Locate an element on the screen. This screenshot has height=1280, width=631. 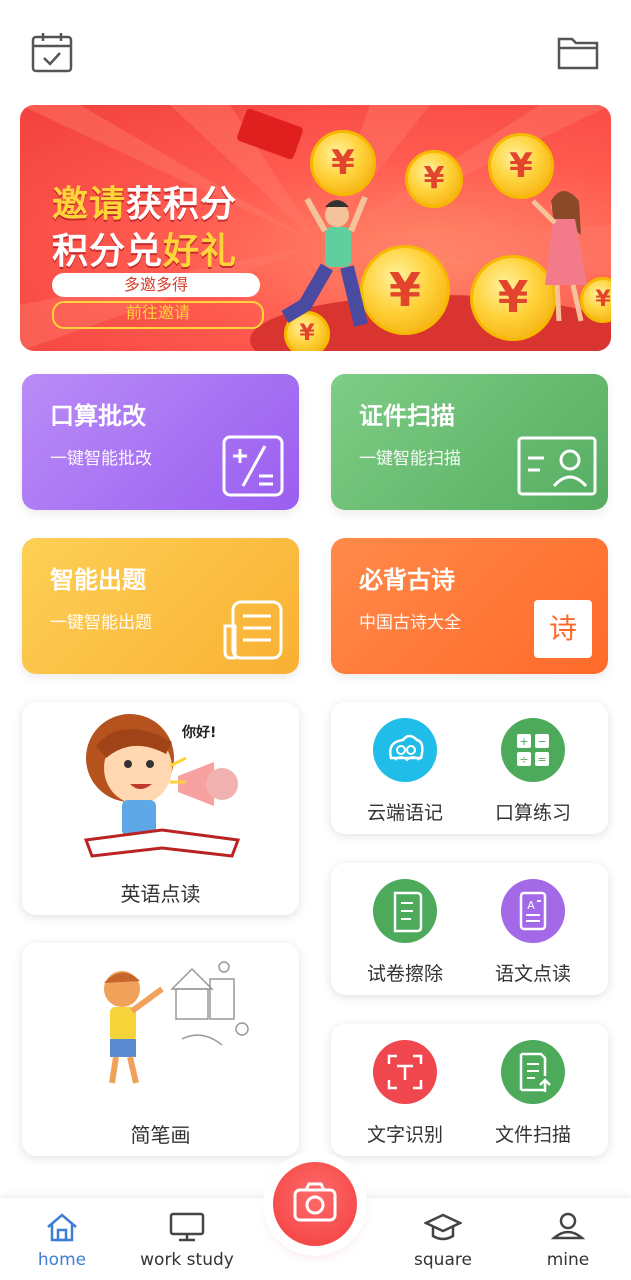
camera-button is located at coordinates (315, 1204).